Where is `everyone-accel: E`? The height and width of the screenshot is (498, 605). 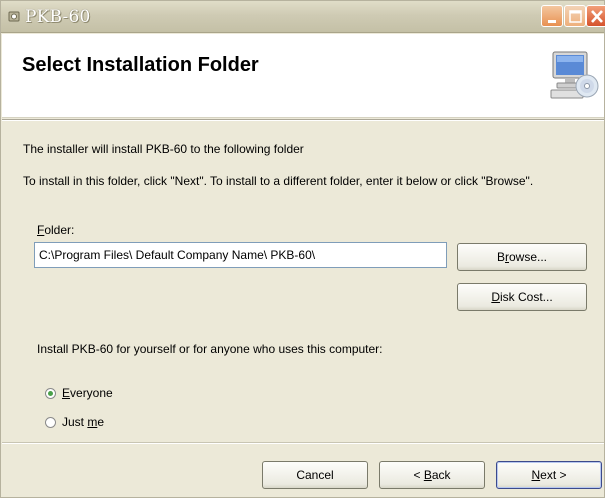
everyone-accel: E is located at coordinates (66, 393).